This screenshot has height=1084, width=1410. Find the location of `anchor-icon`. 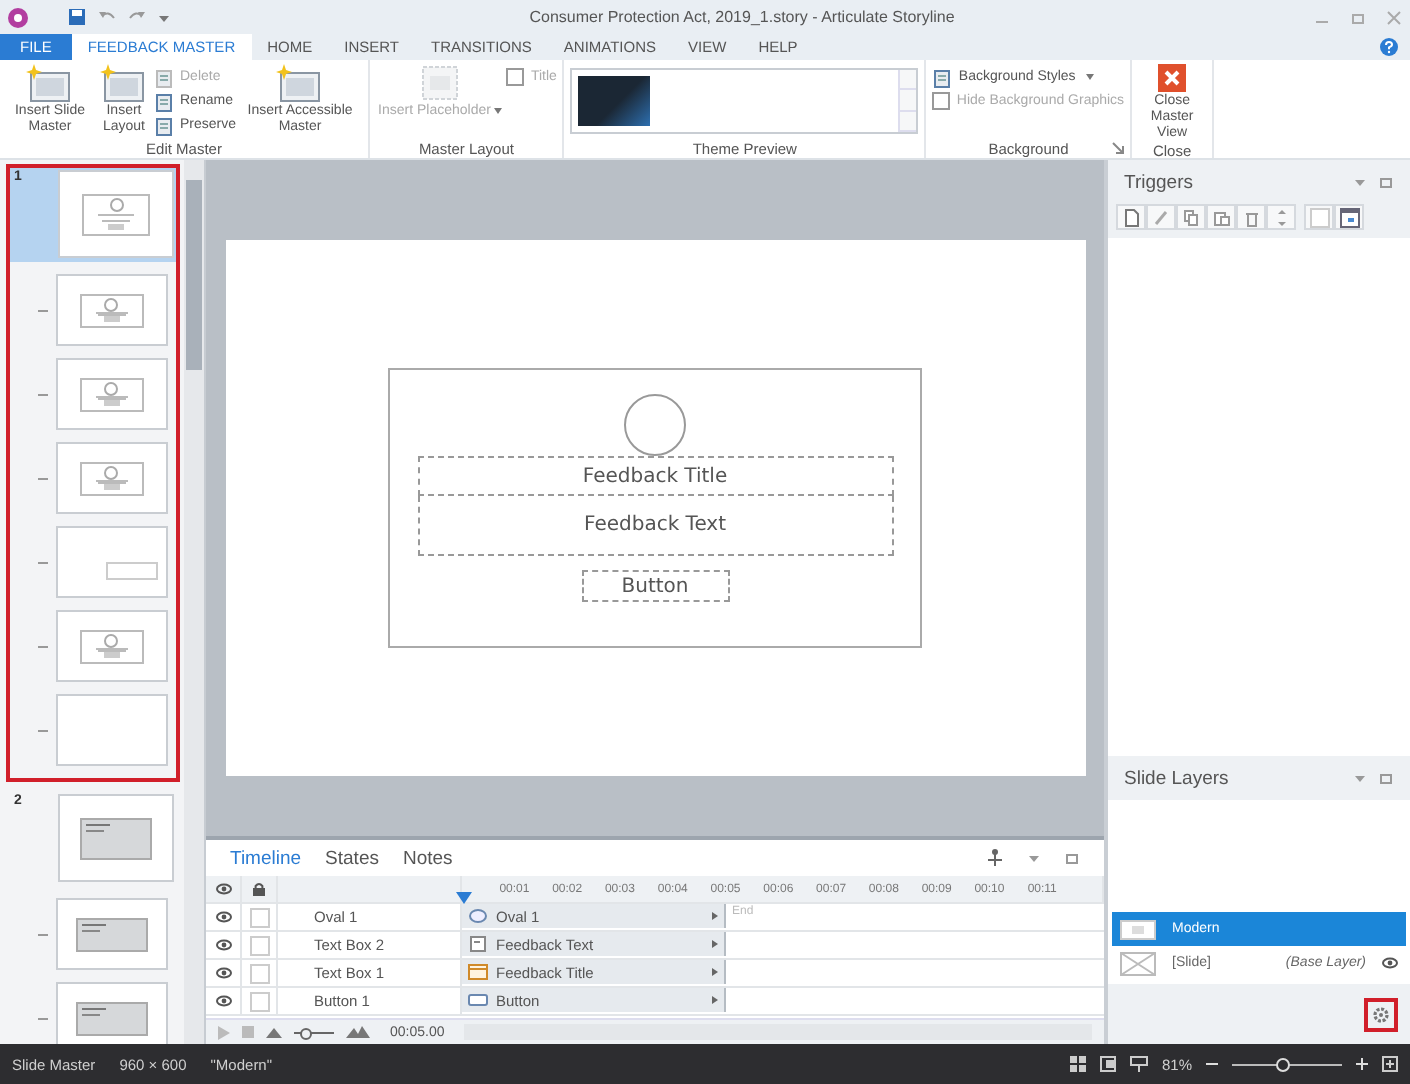

anchor-icon is located at coordinates (995, 858).